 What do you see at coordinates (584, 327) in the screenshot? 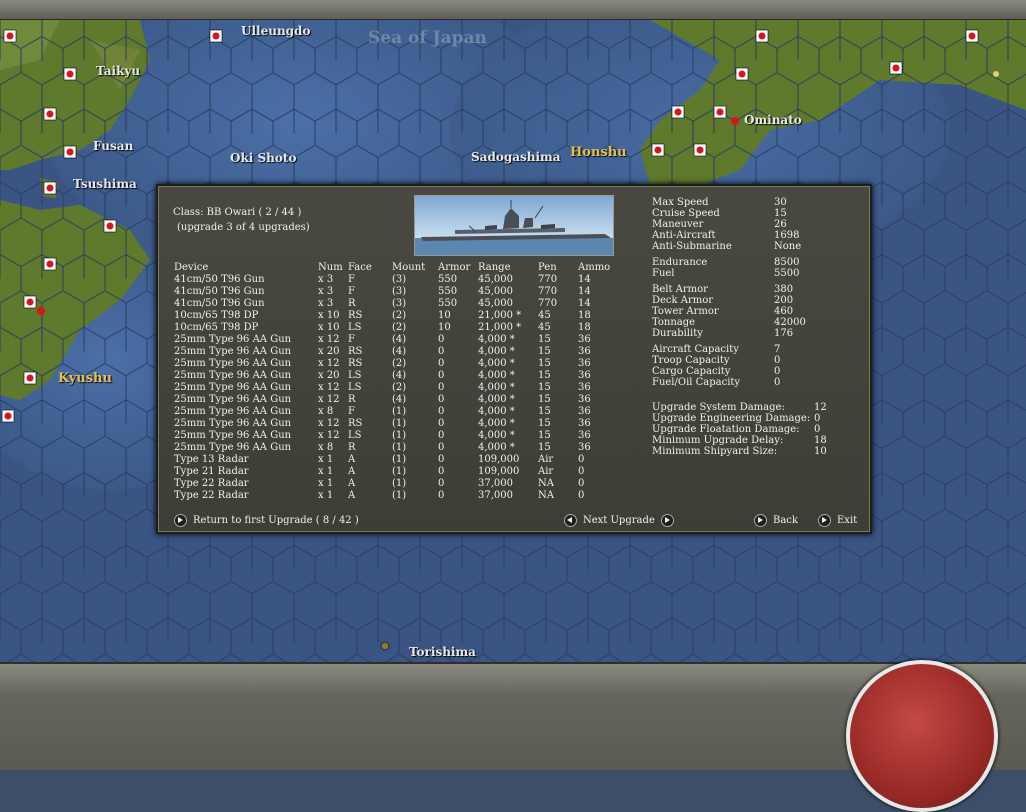
I see `cell-ammo: 18` at bounding box center [584, 327].